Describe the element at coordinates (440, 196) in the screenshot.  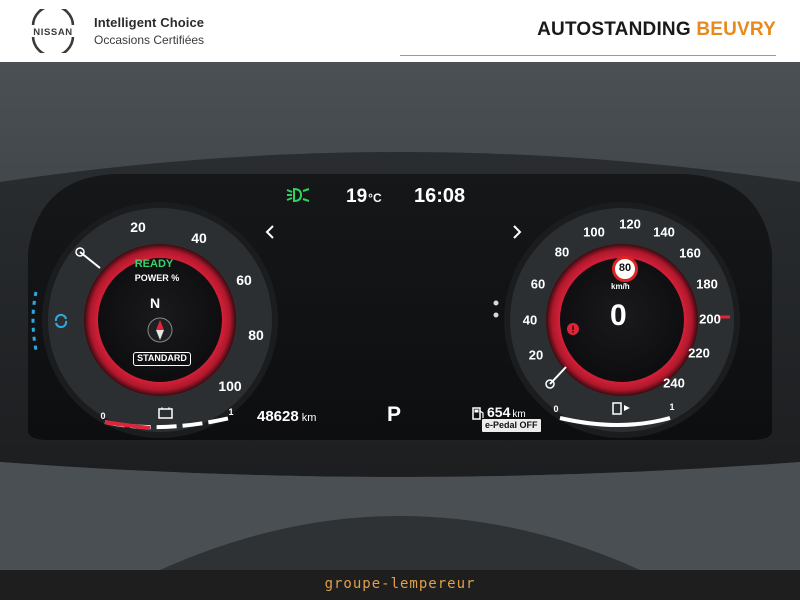
I see `clock: 16:08` at that location.